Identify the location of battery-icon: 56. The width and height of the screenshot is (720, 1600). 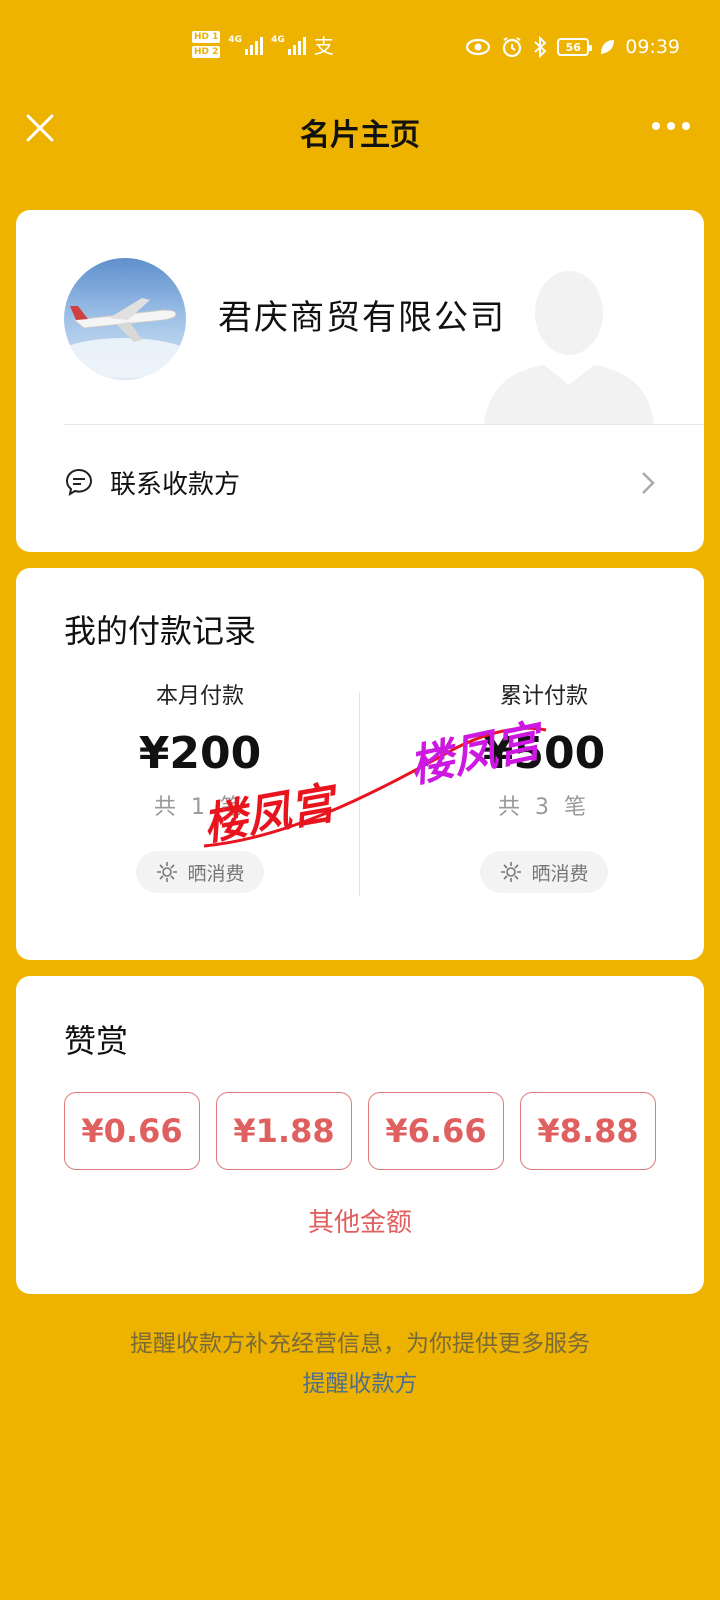
(575, 47).